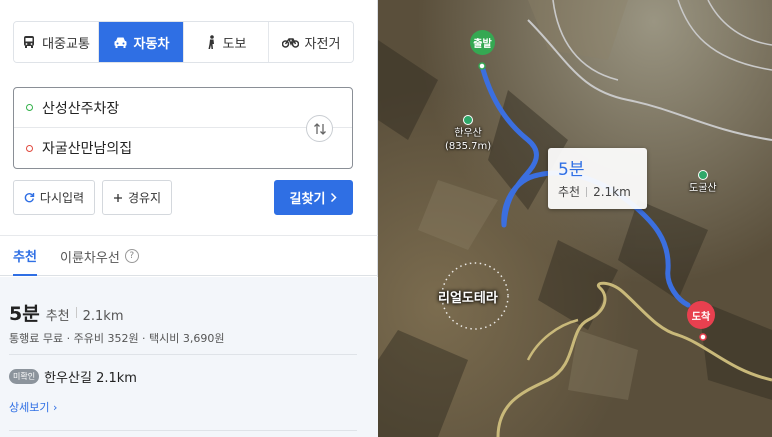  I want to click on tooltip-distance: 2.1km, so click(612, 191).